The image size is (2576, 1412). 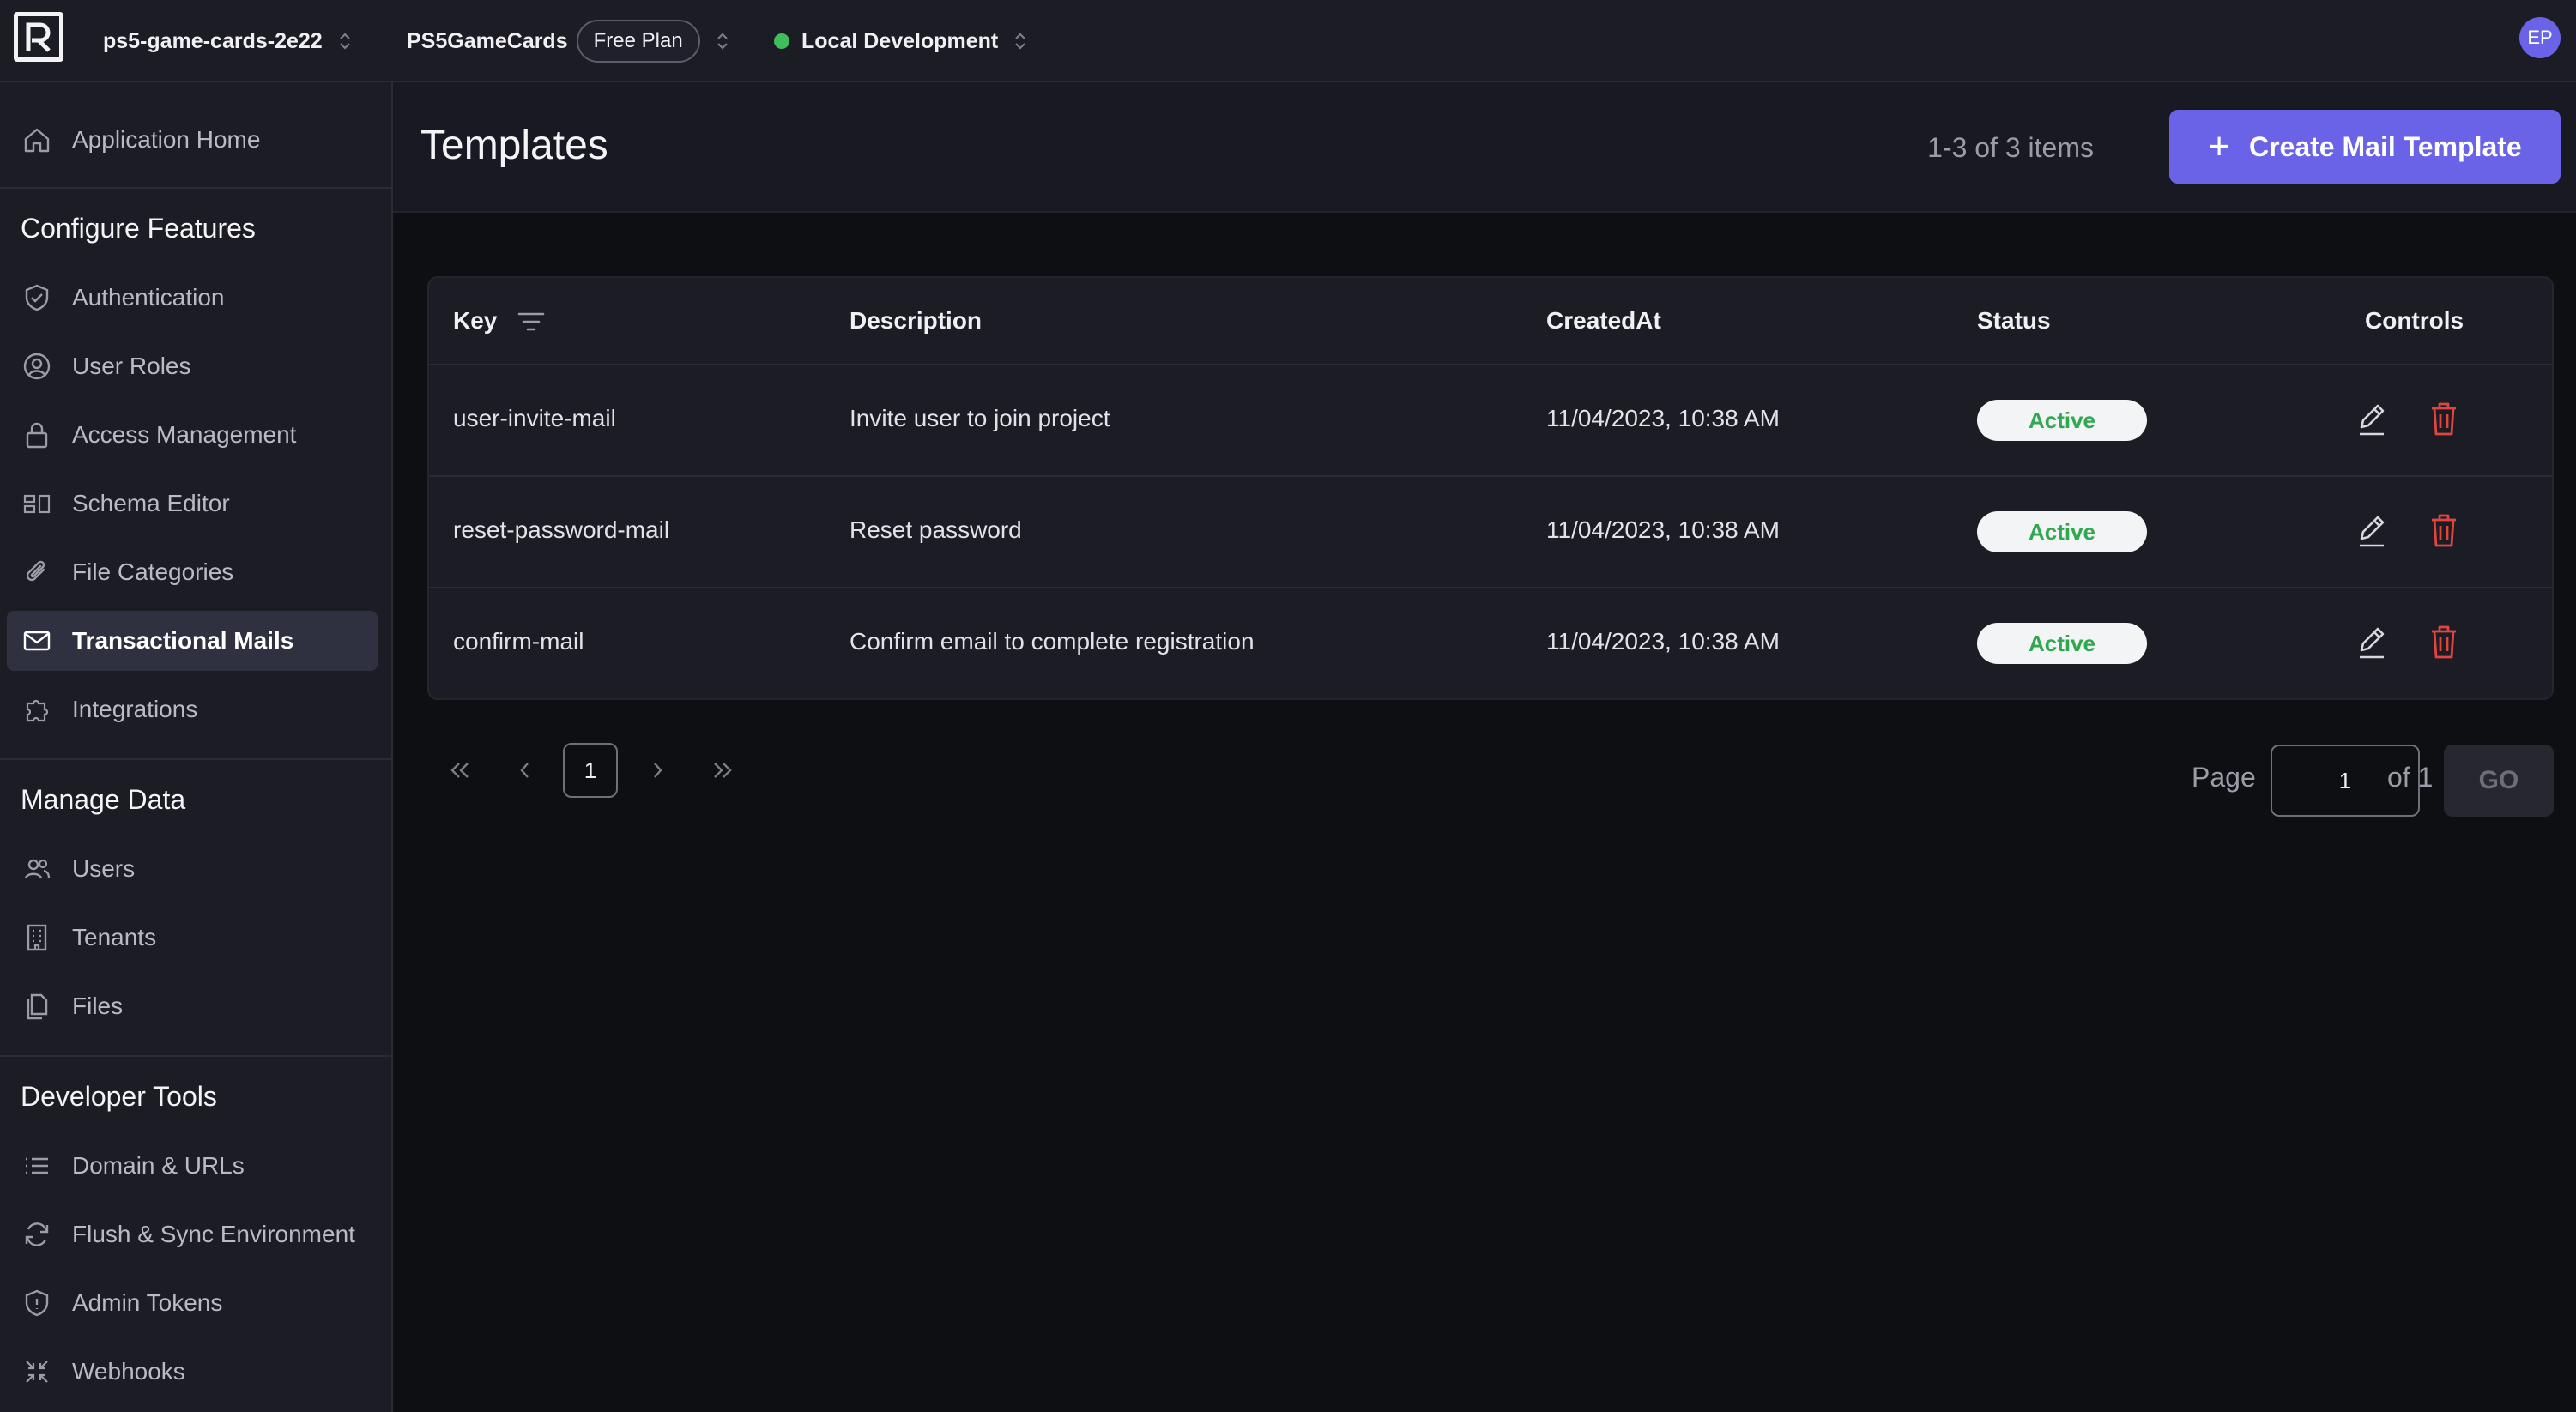 What do you see at coordinates (138, 229) in the screenshot?
I see `section-title-configure-features: Configure Features` at bounding box center [138, 229].